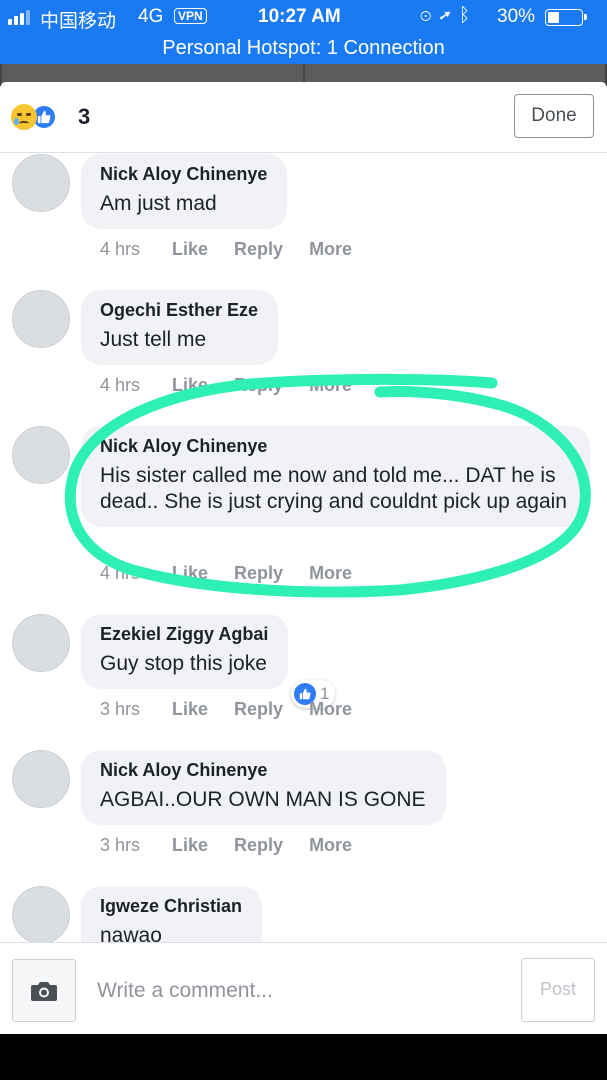 Image resolution: width=607 pixels, height=1080 pixels. I want to click on status-time: 10:27 AM, so click(299, 16).